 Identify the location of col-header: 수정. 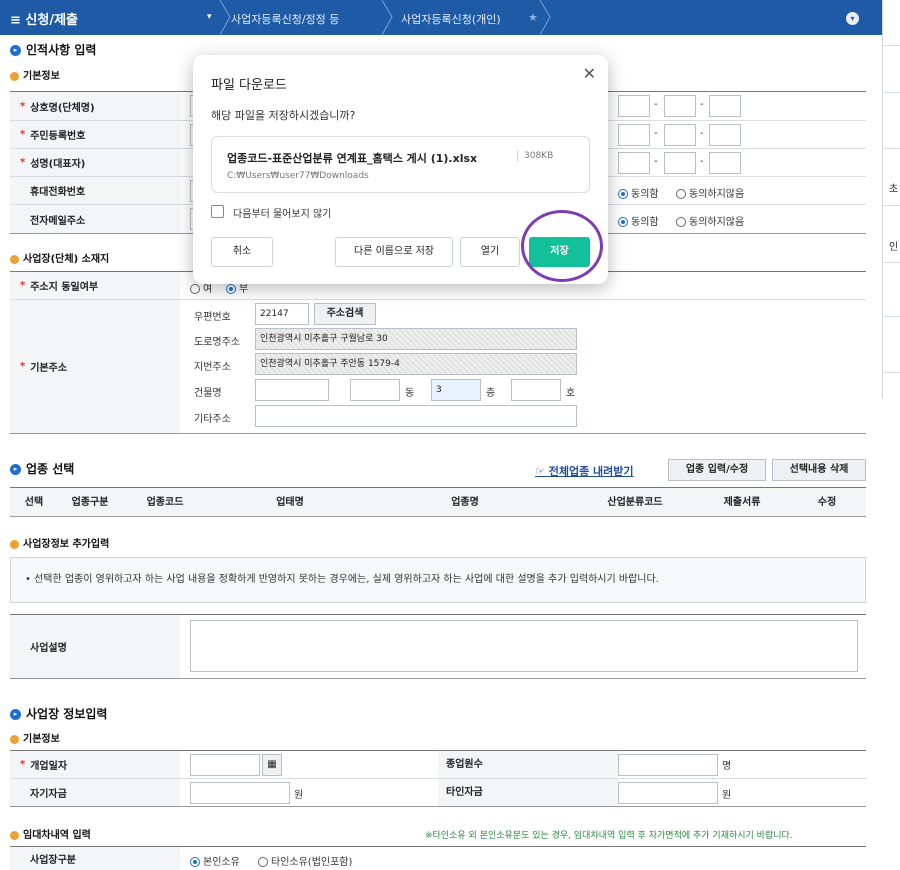
(827, 502).